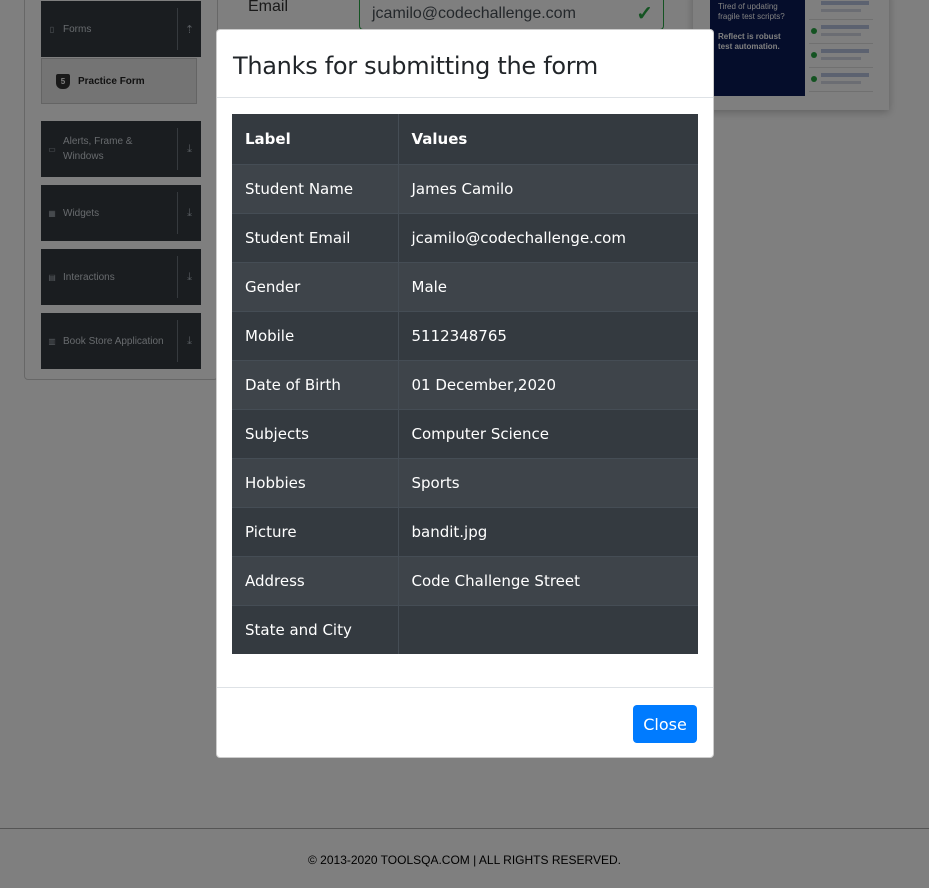  What do you see at coordinates (315, 531) in the screenshot?
I see `row-label: Picture` at bounding box center [315, 531].